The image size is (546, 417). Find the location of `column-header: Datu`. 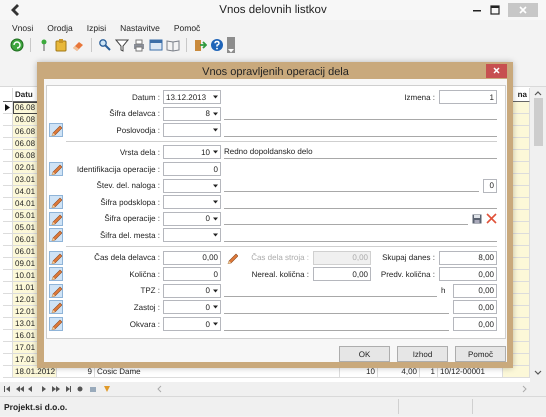

column-header: Datu is located at coordinates (24, 94).